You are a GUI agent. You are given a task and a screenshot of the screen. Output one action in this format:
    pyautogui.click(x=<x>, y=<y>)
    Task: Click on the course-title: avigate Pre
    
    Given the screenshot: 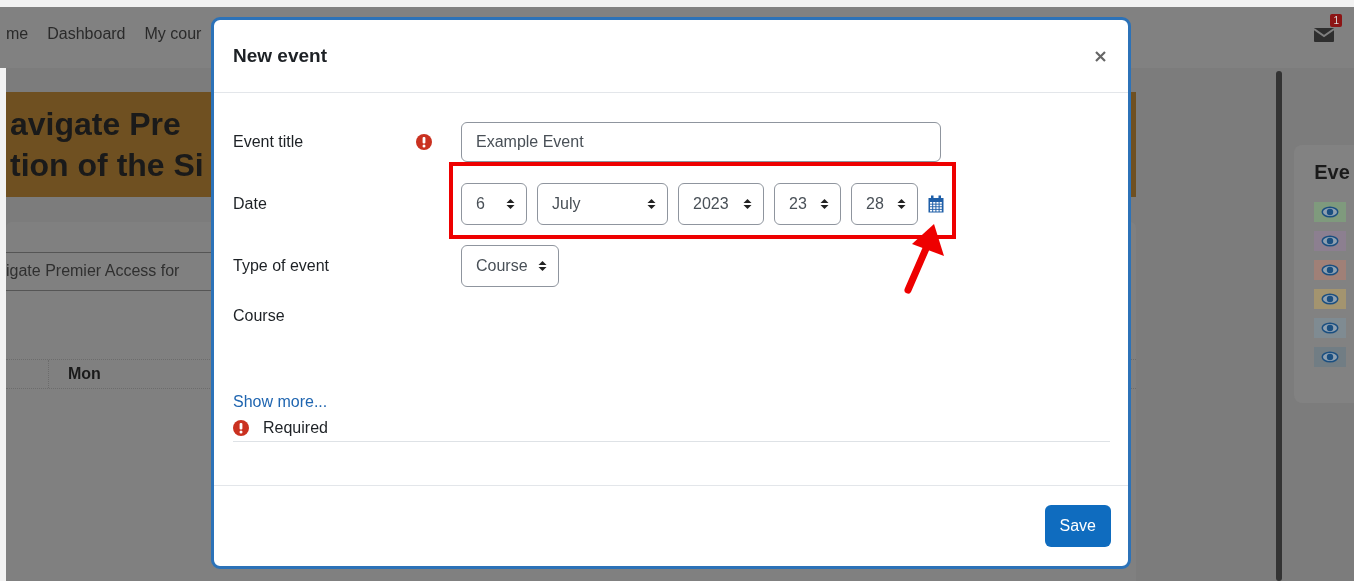 What is the action you would take?
    pyautogui.click(x=95, y=124)
    